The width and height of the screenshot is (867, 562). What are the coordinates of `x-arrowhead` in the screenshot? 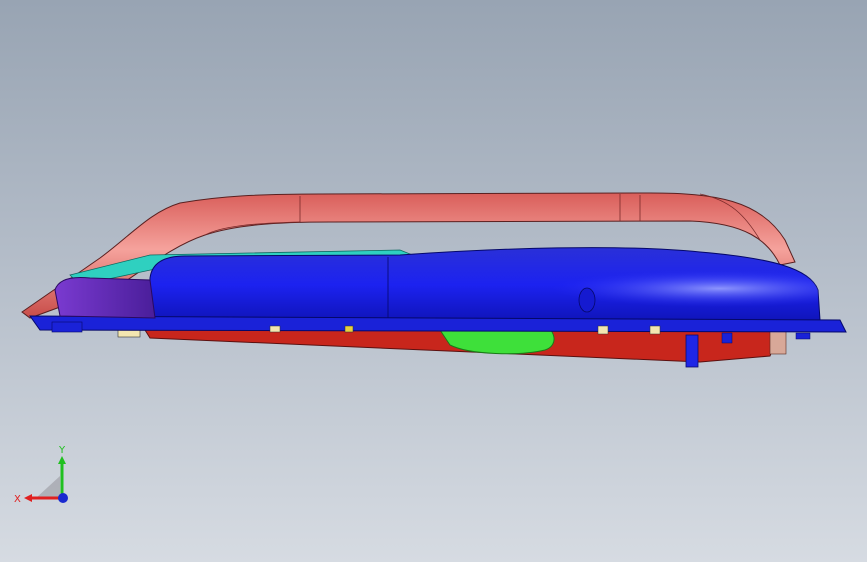 It's located at (28, 498).